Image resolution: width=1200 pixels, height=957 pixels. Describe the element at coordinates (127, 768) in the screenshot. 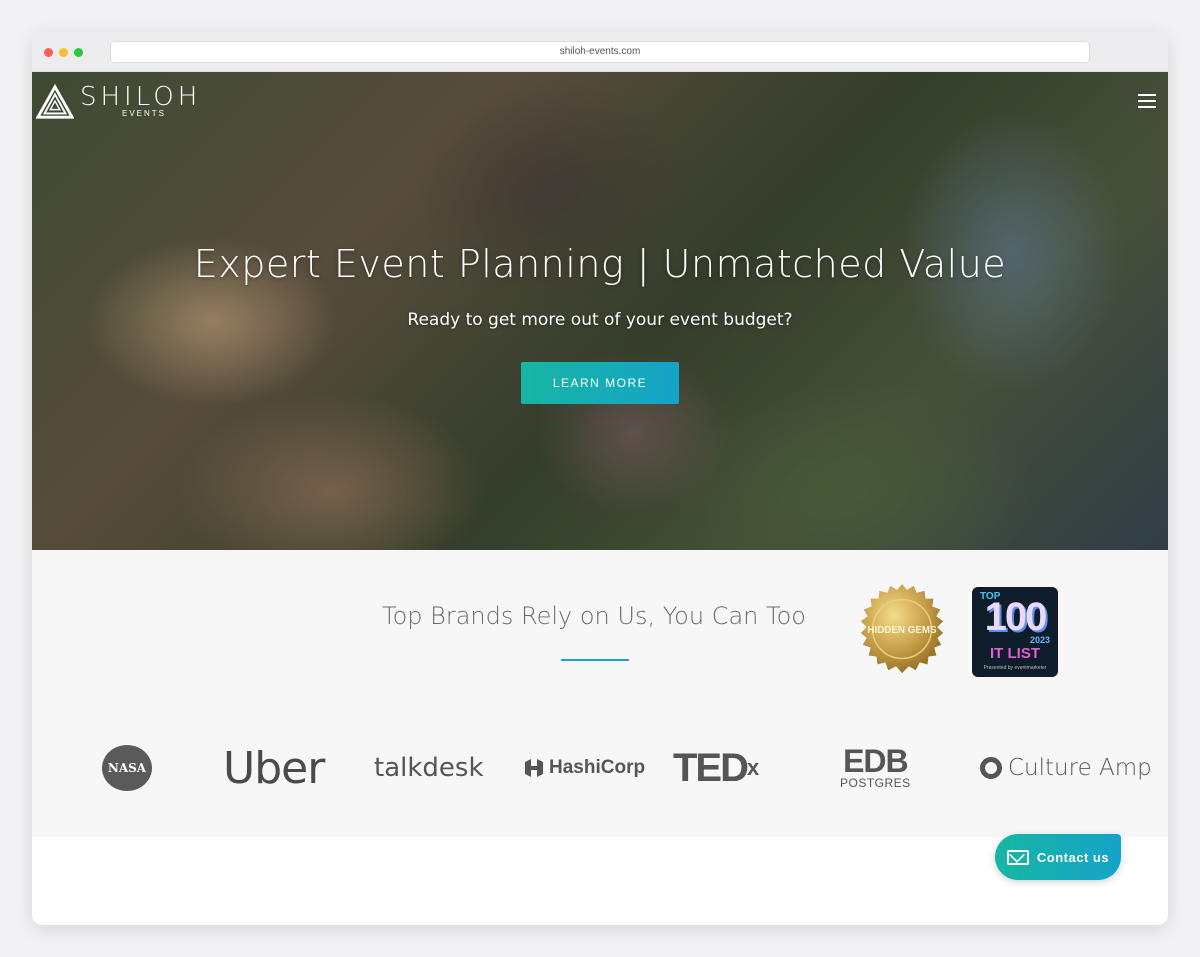

I see `nasa-logo: NASA` at that location.